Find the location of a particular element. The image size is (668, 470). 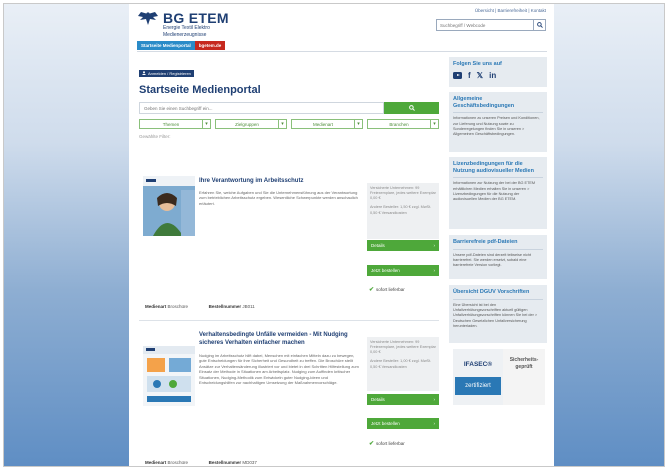

seal-name: IFASEC® is located at coordinates (478, 364).